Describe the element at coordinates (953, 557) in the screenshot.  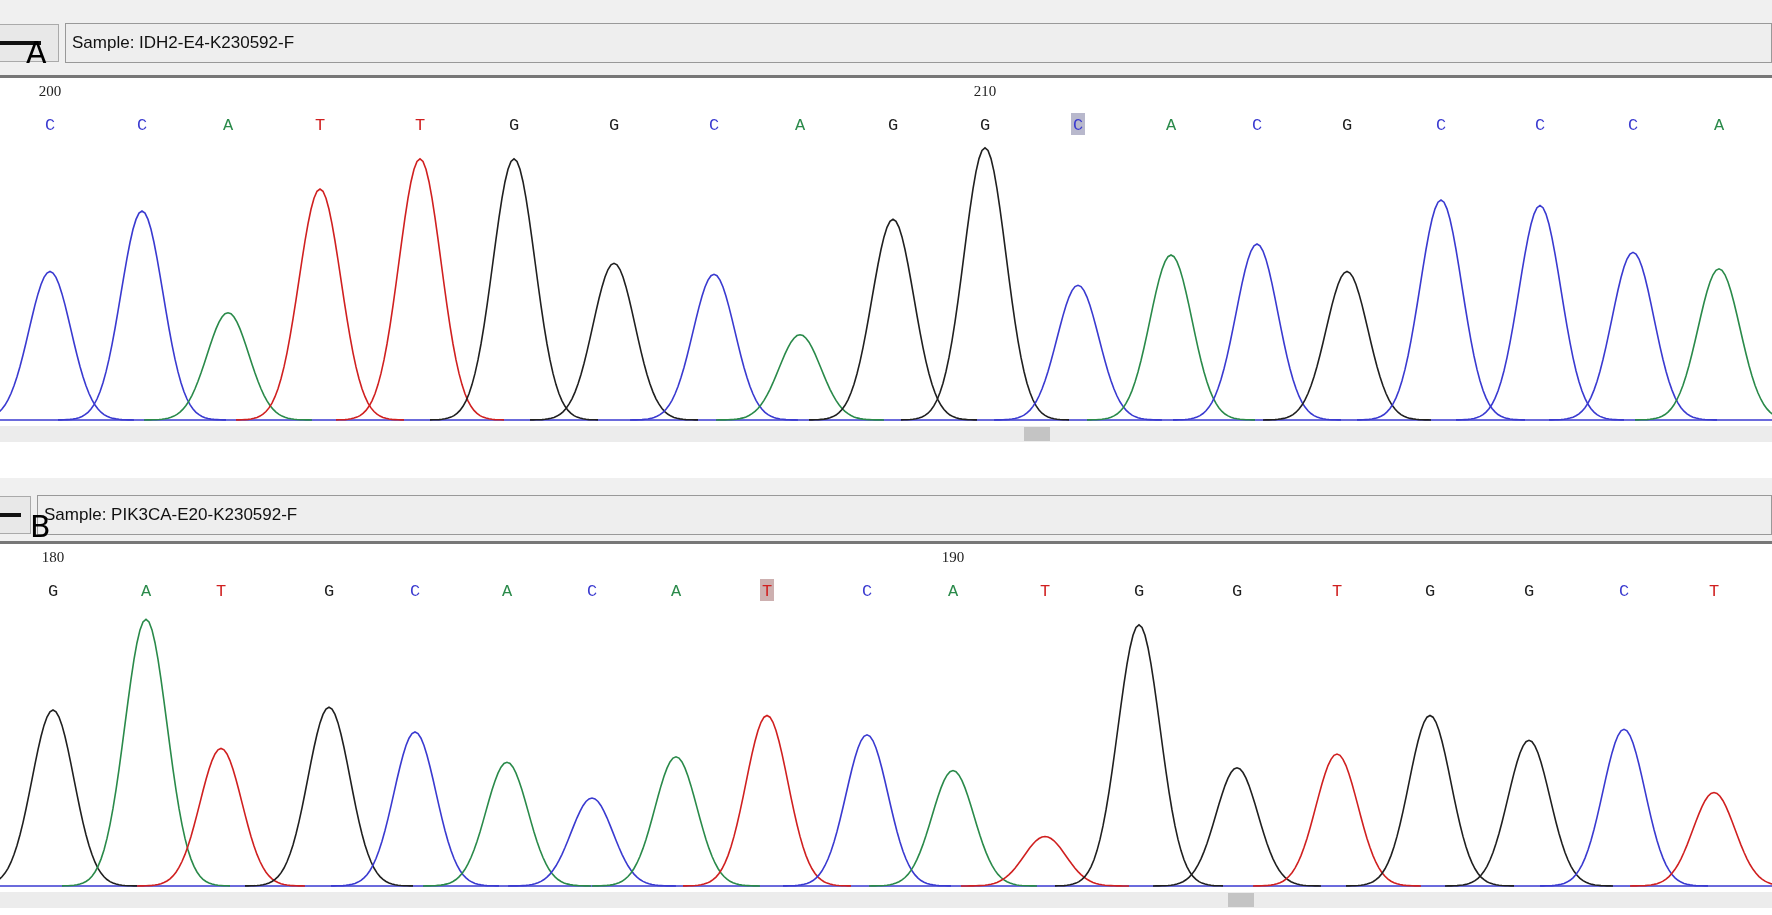
I see `position-label: 190` at that location.